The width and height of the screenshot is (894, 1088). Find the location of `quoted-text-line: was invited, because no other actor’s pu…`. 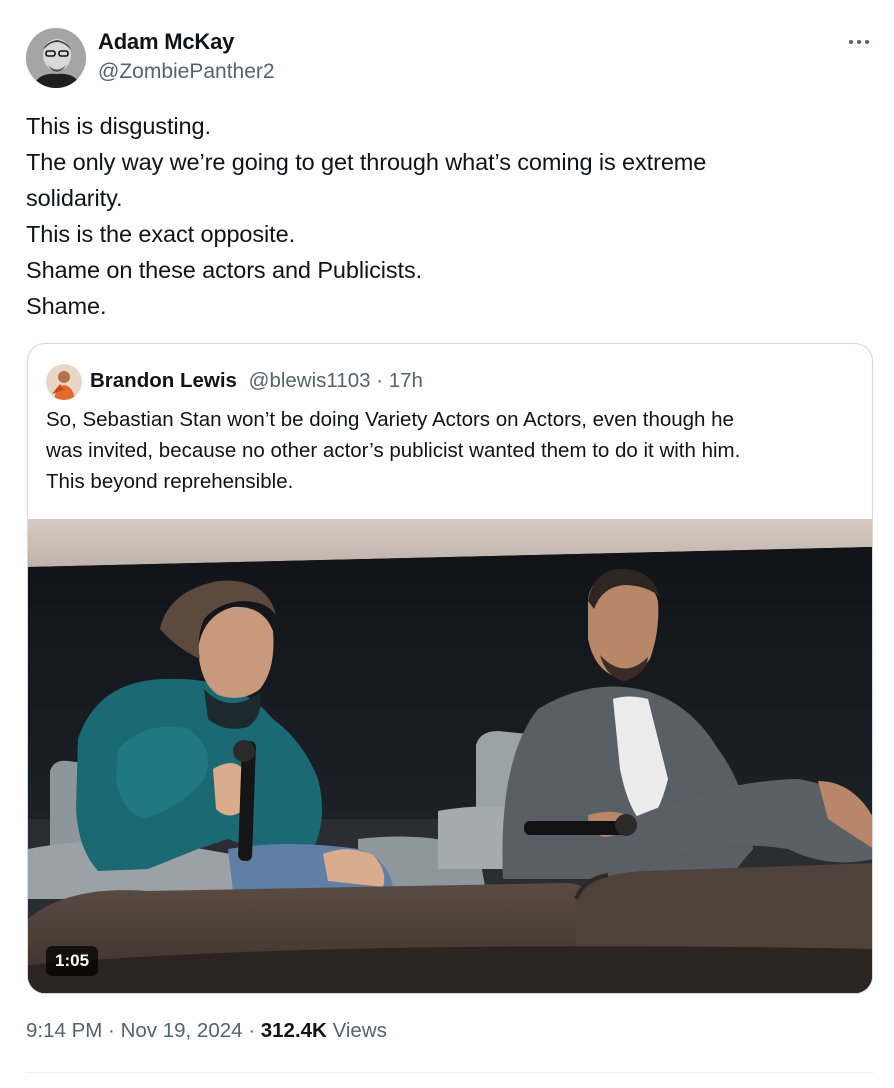

quoted-text-line: was invited, because no other actor’s pu… is located at coordinates (393, 450).